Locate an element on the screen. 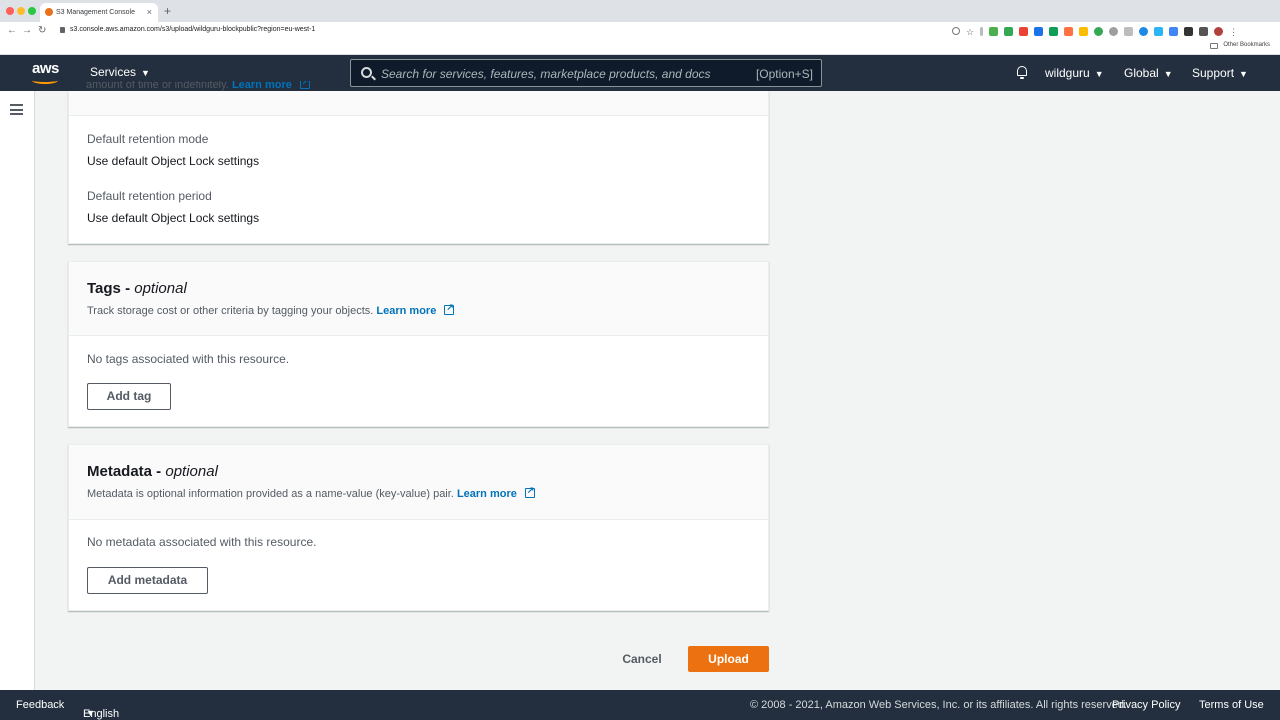 The image size is (1280, 720). services-menu: Services ▼ is located at coordinates (120, 72).